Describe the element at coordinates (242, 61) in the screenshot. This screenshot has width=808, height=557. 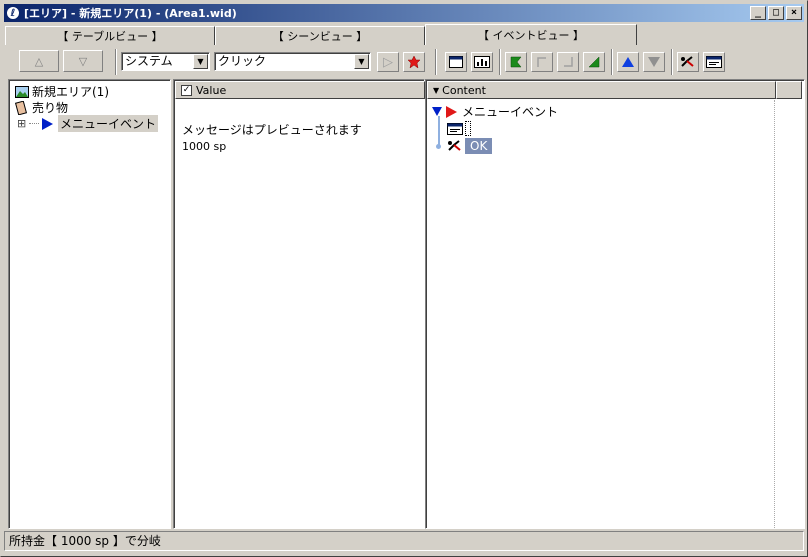
I see `event-combo-value: クリック` at that location.